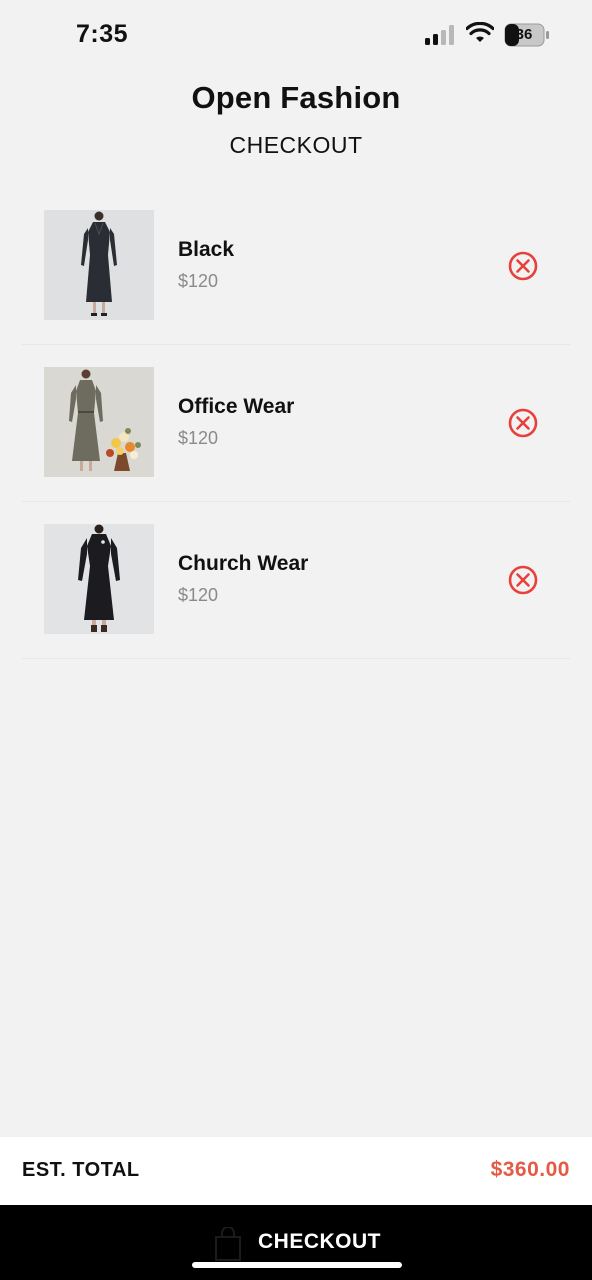 The image size is (592, 1280). What do you see at coordinates (206, 249) in the screenshot?
I see `product-name: Black` at bounding box center [206, 249].